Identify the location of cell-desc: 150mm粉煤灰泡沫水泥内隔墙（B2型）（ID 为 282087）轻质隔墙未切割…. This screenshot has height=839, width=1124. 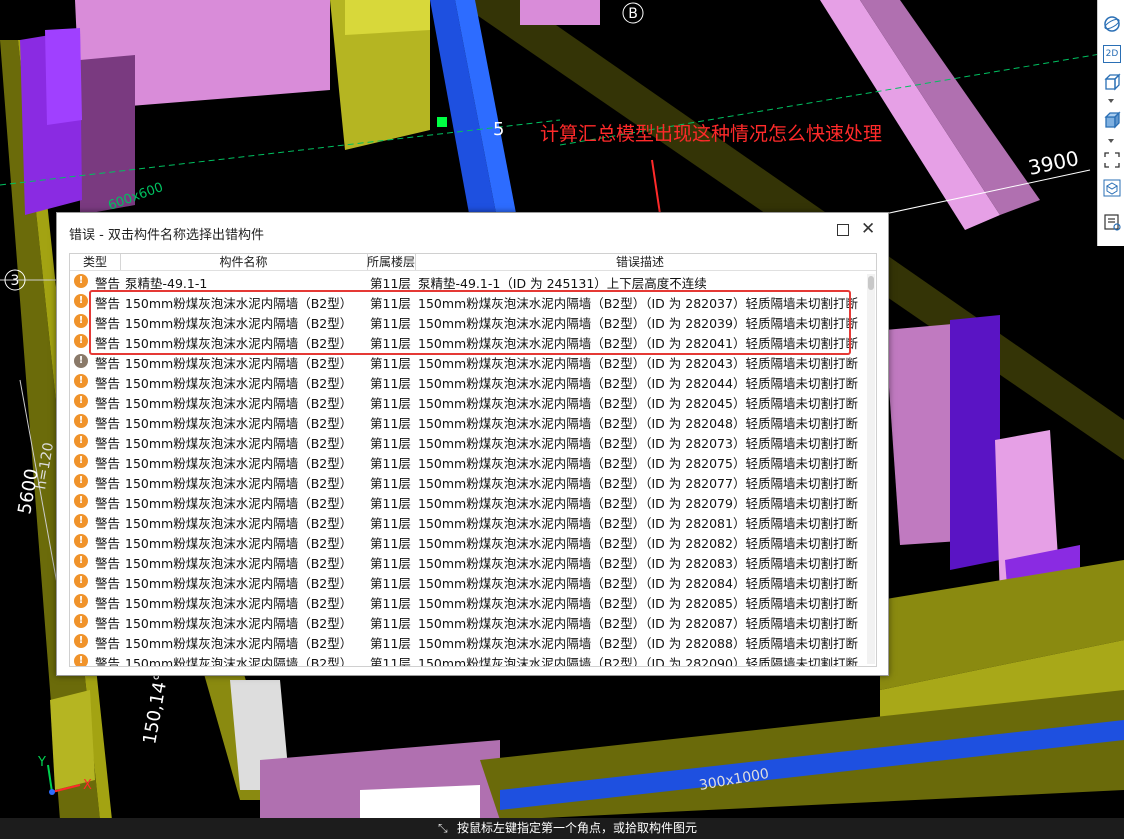
(638, 623).